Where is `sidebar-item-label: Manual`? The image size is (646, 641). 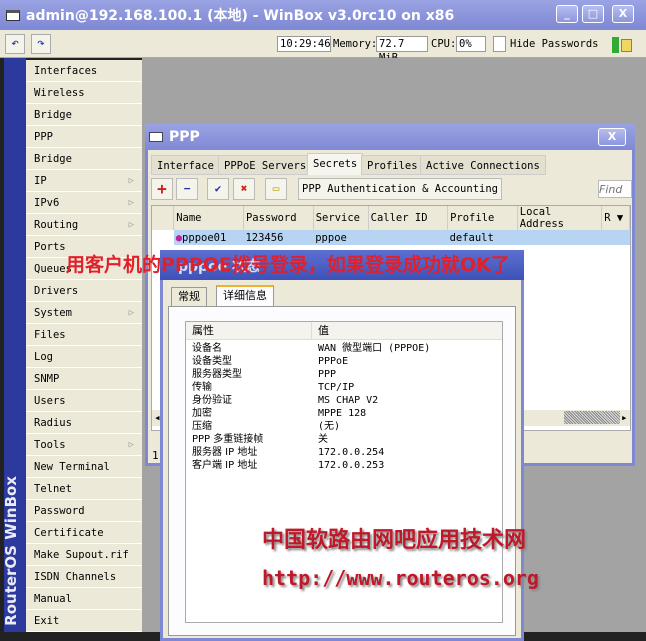 sidebar-item-label: Manual is located at coordinates (53, 599).